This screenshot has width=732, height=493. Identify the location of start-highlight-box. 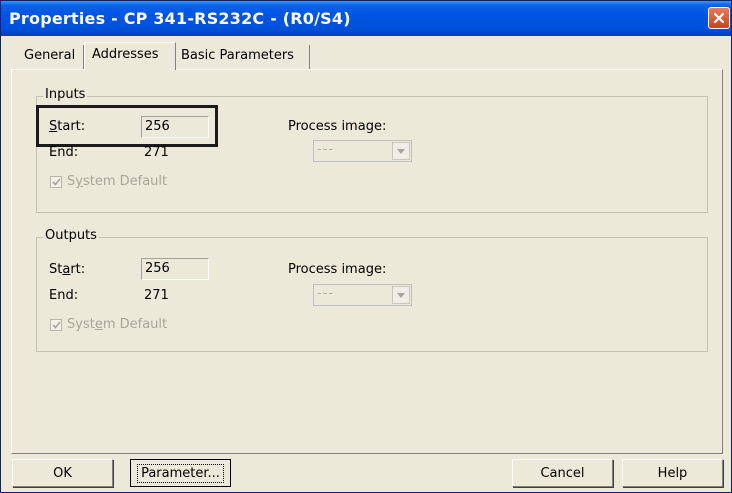
(127, 126).